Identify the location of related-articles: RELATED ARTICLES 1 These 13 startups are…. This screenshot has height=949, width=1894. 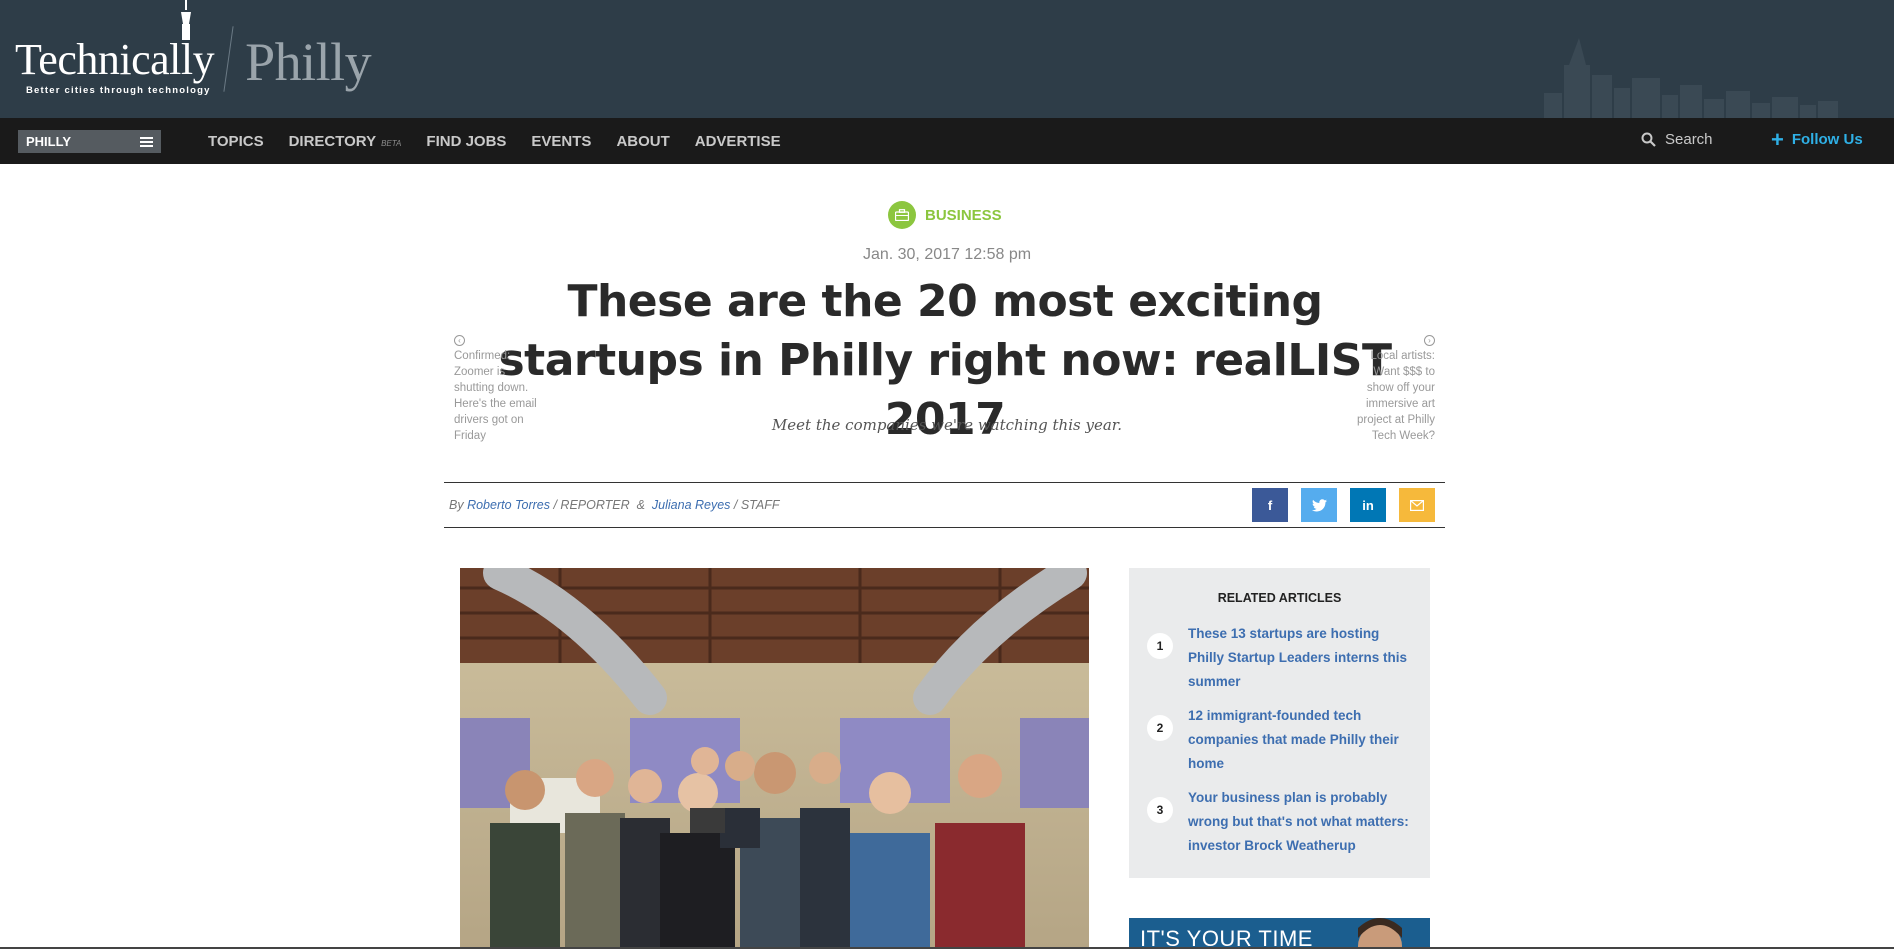
(1279, 723).